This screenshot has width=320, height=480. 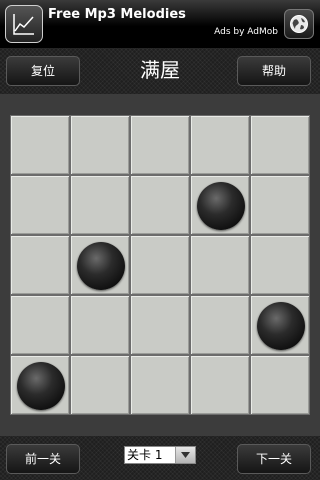 I want to click on ad-title: Free Mp3 Melodies, so click(x=117, y=14).